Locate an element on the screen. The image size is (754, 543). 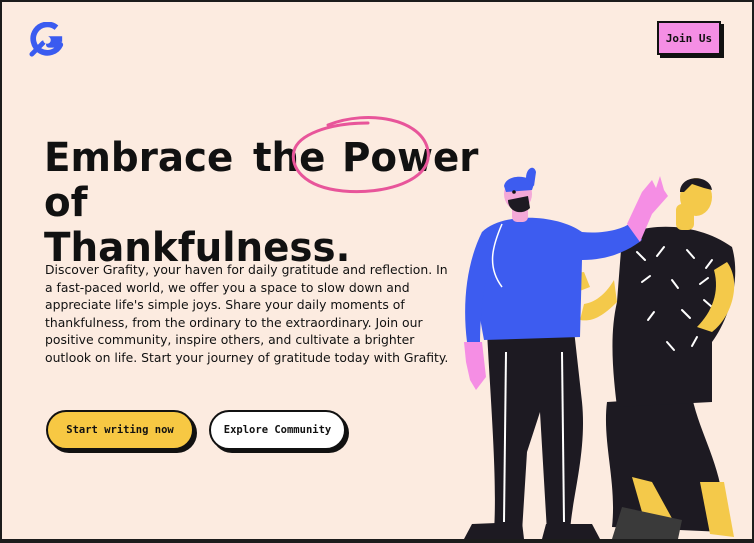
headline-word: of is located at coordinates (66, 203).